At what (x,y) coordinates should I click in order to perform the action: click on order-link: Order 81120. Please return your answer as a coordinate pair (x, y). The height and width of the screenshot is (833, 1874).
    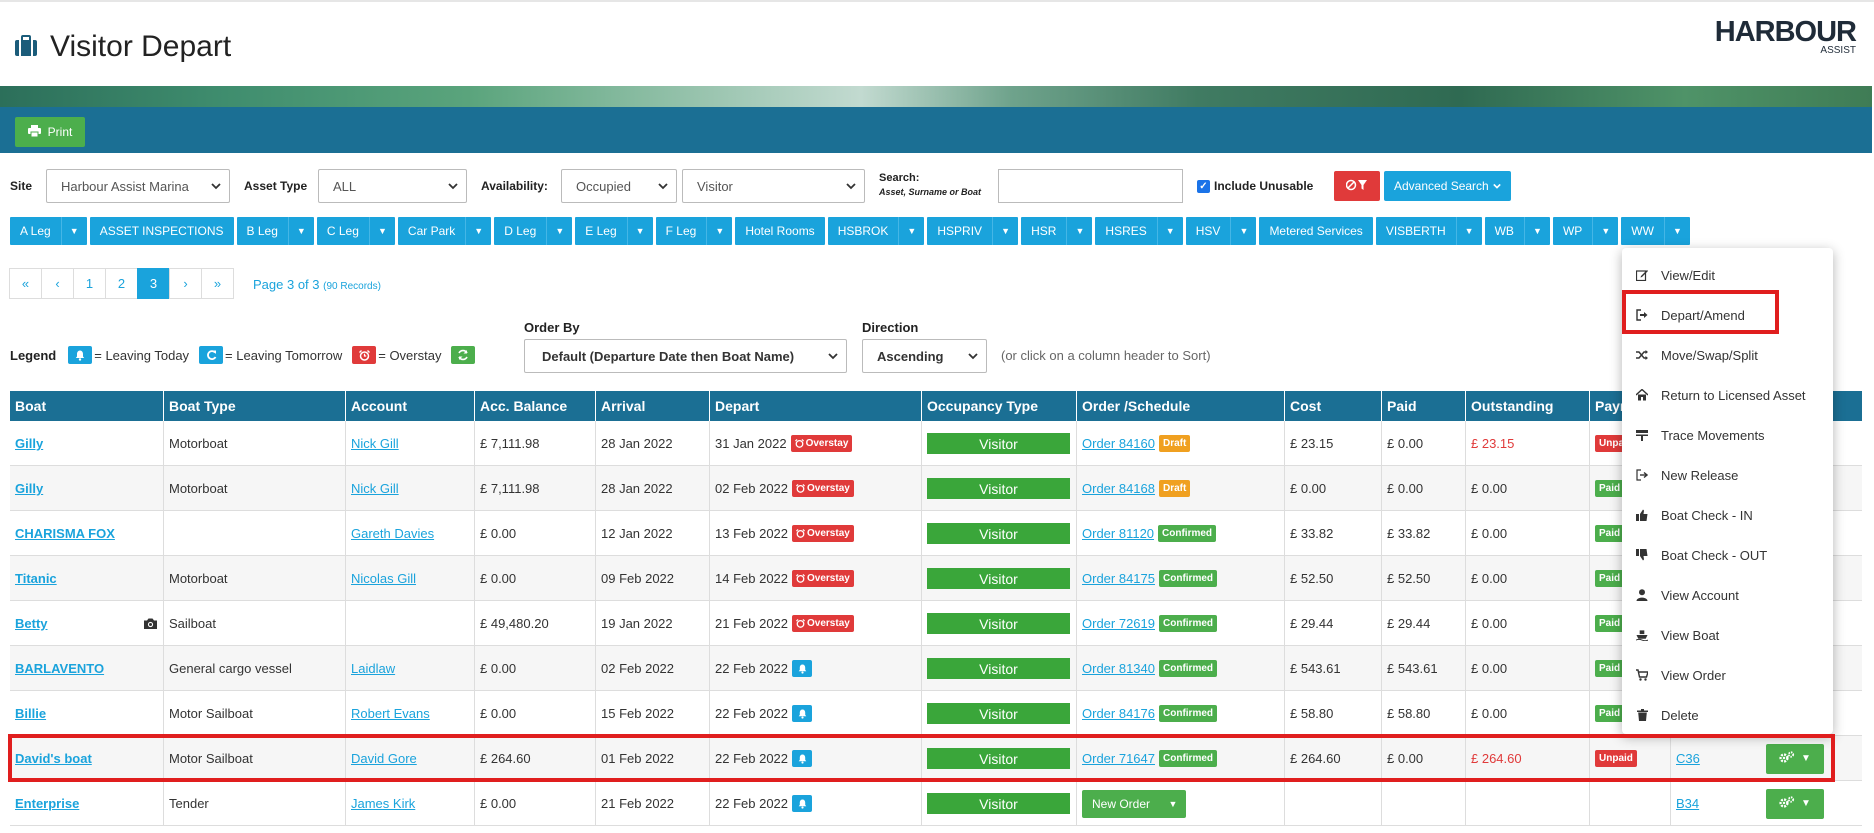
    Looking at the image, I should click on (1118, 533).